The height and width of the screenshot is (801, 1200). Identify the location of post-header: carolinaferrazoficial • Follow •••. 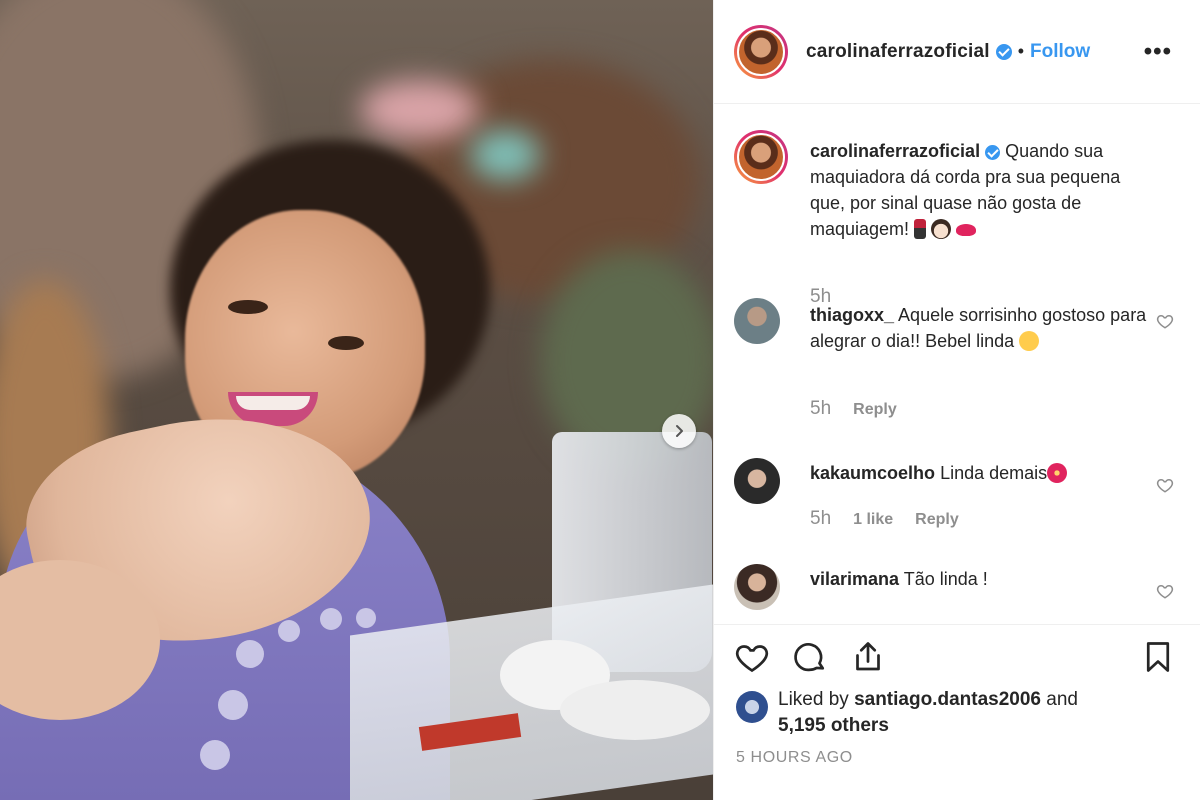
(957, 52).